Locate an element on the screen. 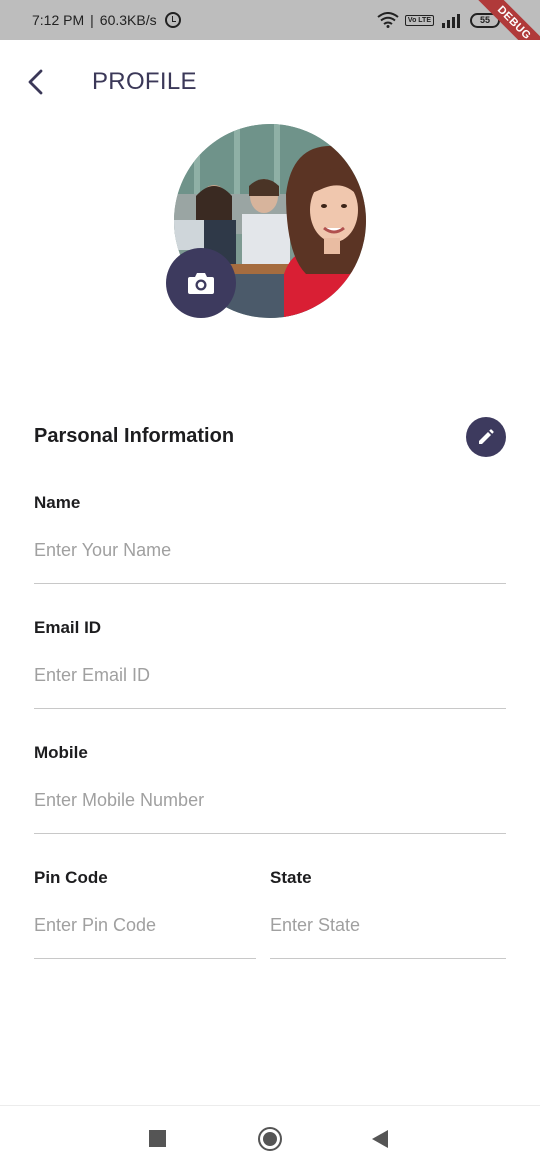 Image resolution: width=540 pixels, height=1170 pixels. email-label: Email ID is located at coordinates (68, 627).